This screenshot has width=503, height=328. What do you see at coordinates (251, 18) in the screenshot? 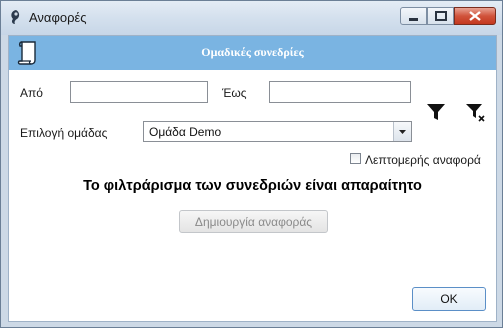
I see `title-bar: Αναφορές` at bounding box center [251, 18].